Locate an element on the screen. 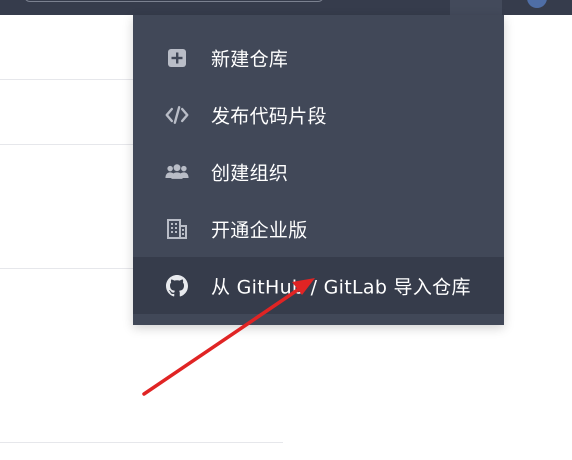  search-input is located at coordinates (174, 1).